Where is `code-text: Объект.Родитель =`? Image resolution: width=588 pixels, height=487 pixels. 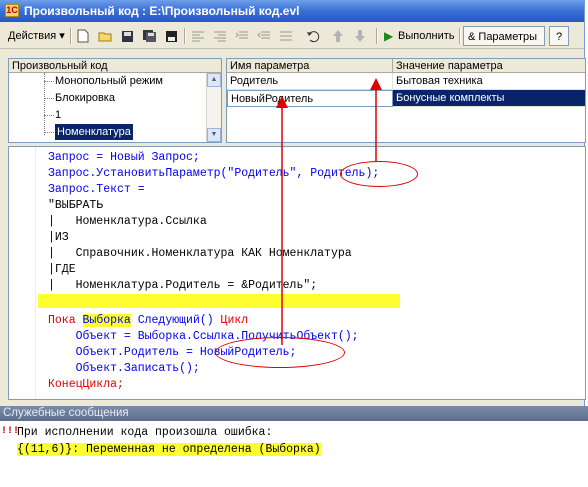
code-text: Объект.Родитель = is located at coordinates (124, 352).